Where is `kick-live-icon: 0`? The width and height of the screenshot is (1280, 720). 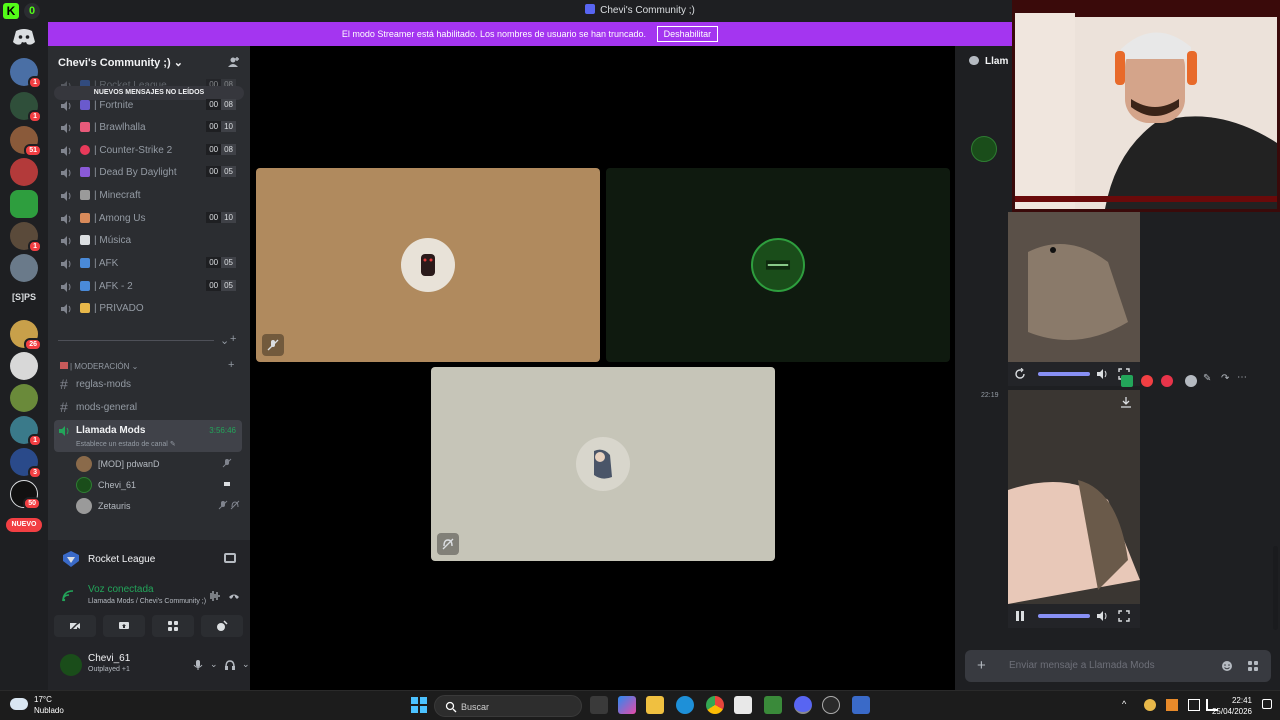
kick-live-icon: 0 is located at coordinates (32, 11).